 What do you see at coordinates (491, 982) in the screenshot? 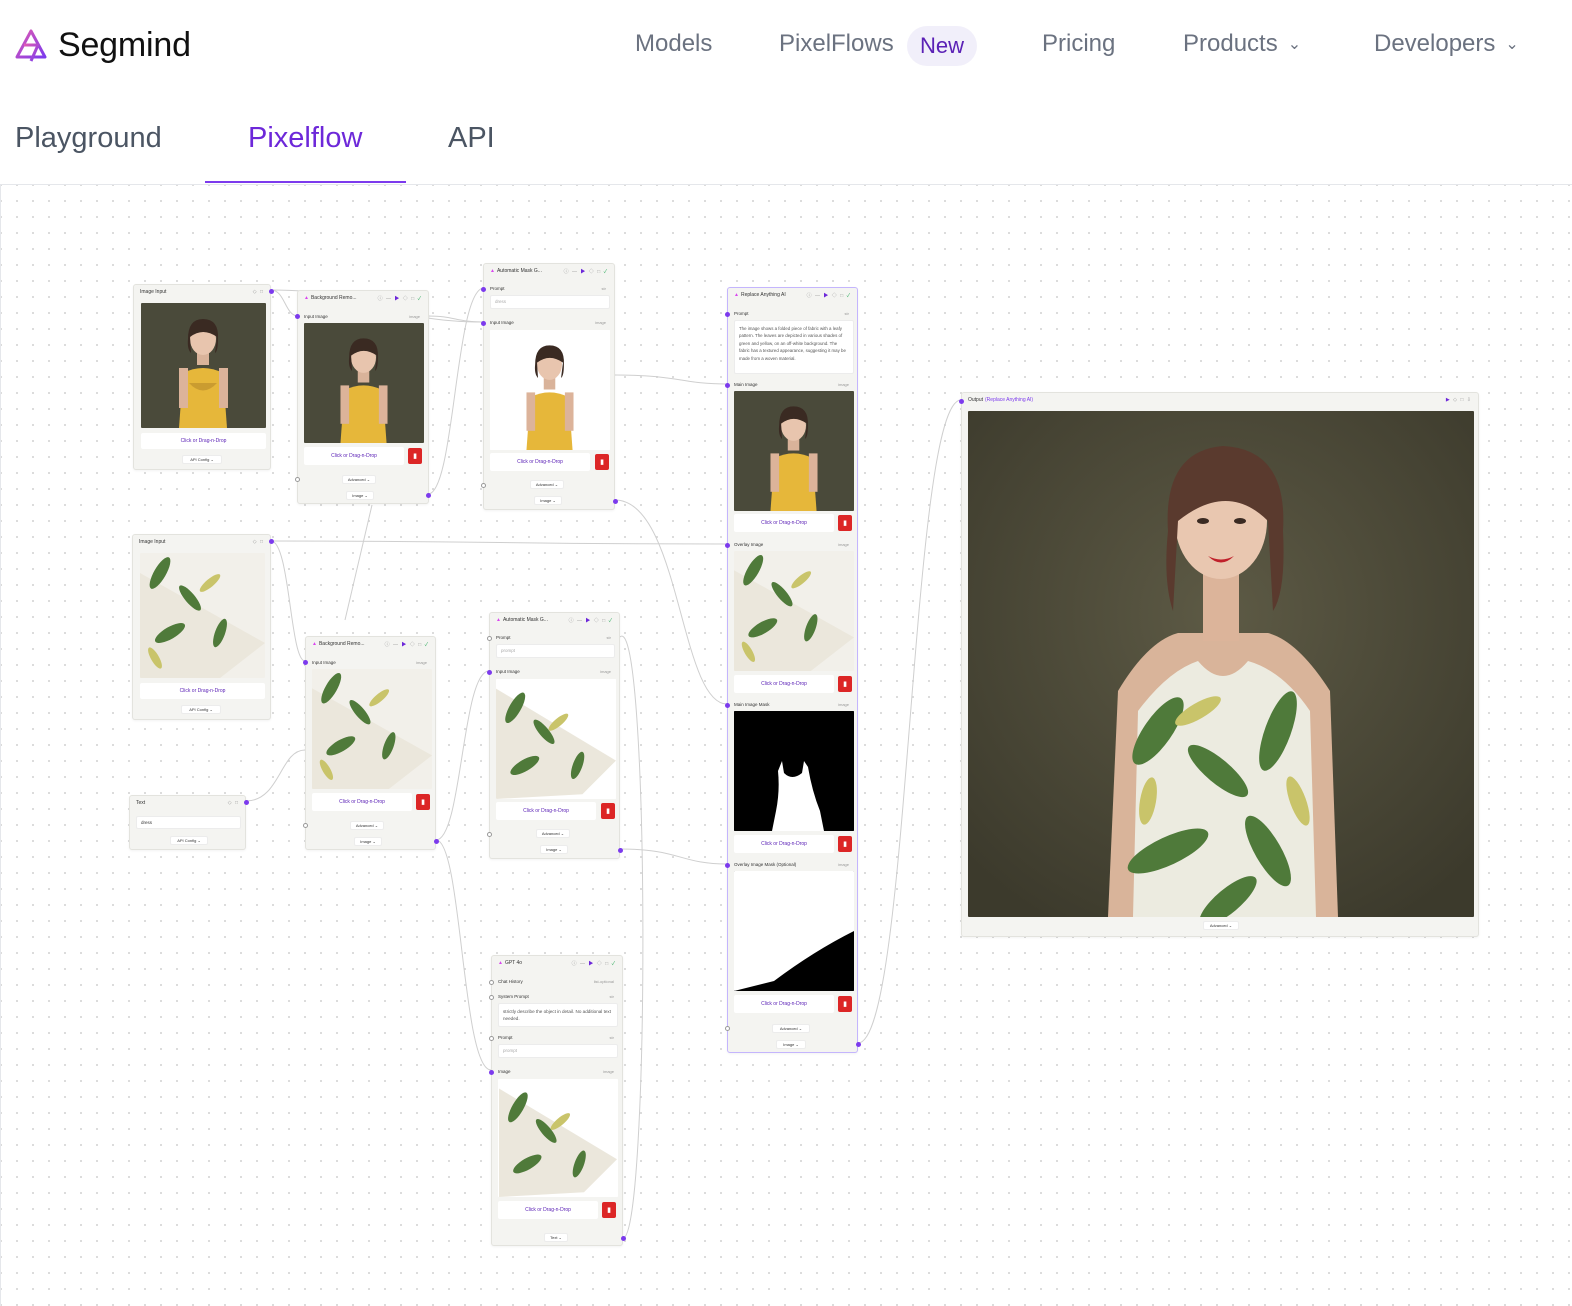
I see `chat-history-port` at bounding box center [491, 982].